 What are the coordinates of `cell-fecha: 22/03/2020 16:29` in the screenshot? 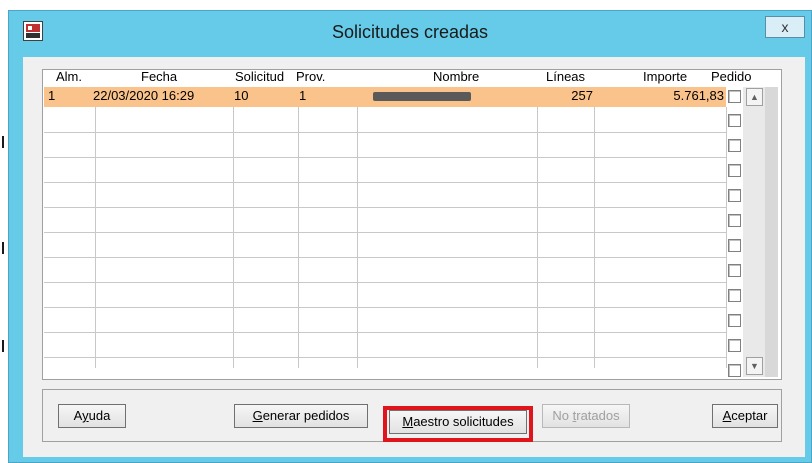 It's located at (144, 95).